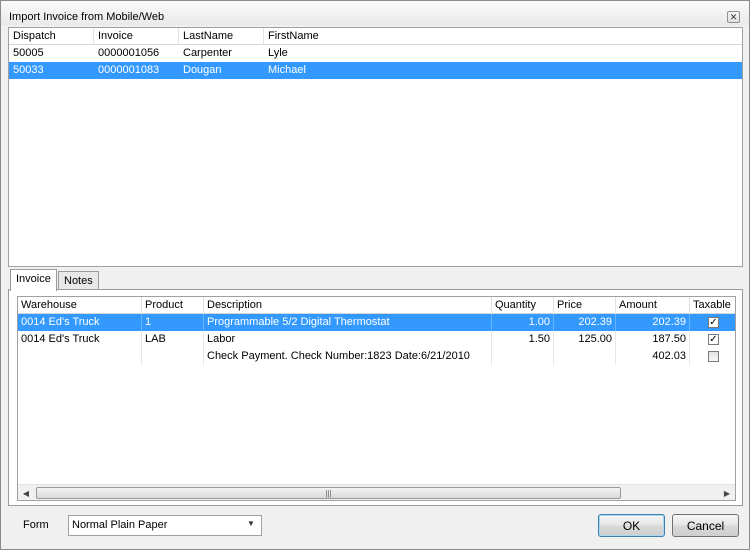 The height and width of the screenshot is (550, 750). What do you see at coordinates (653, 356) in the screenshot?
I see `amount-cell: 402.03` at bounding box center [653, 356].